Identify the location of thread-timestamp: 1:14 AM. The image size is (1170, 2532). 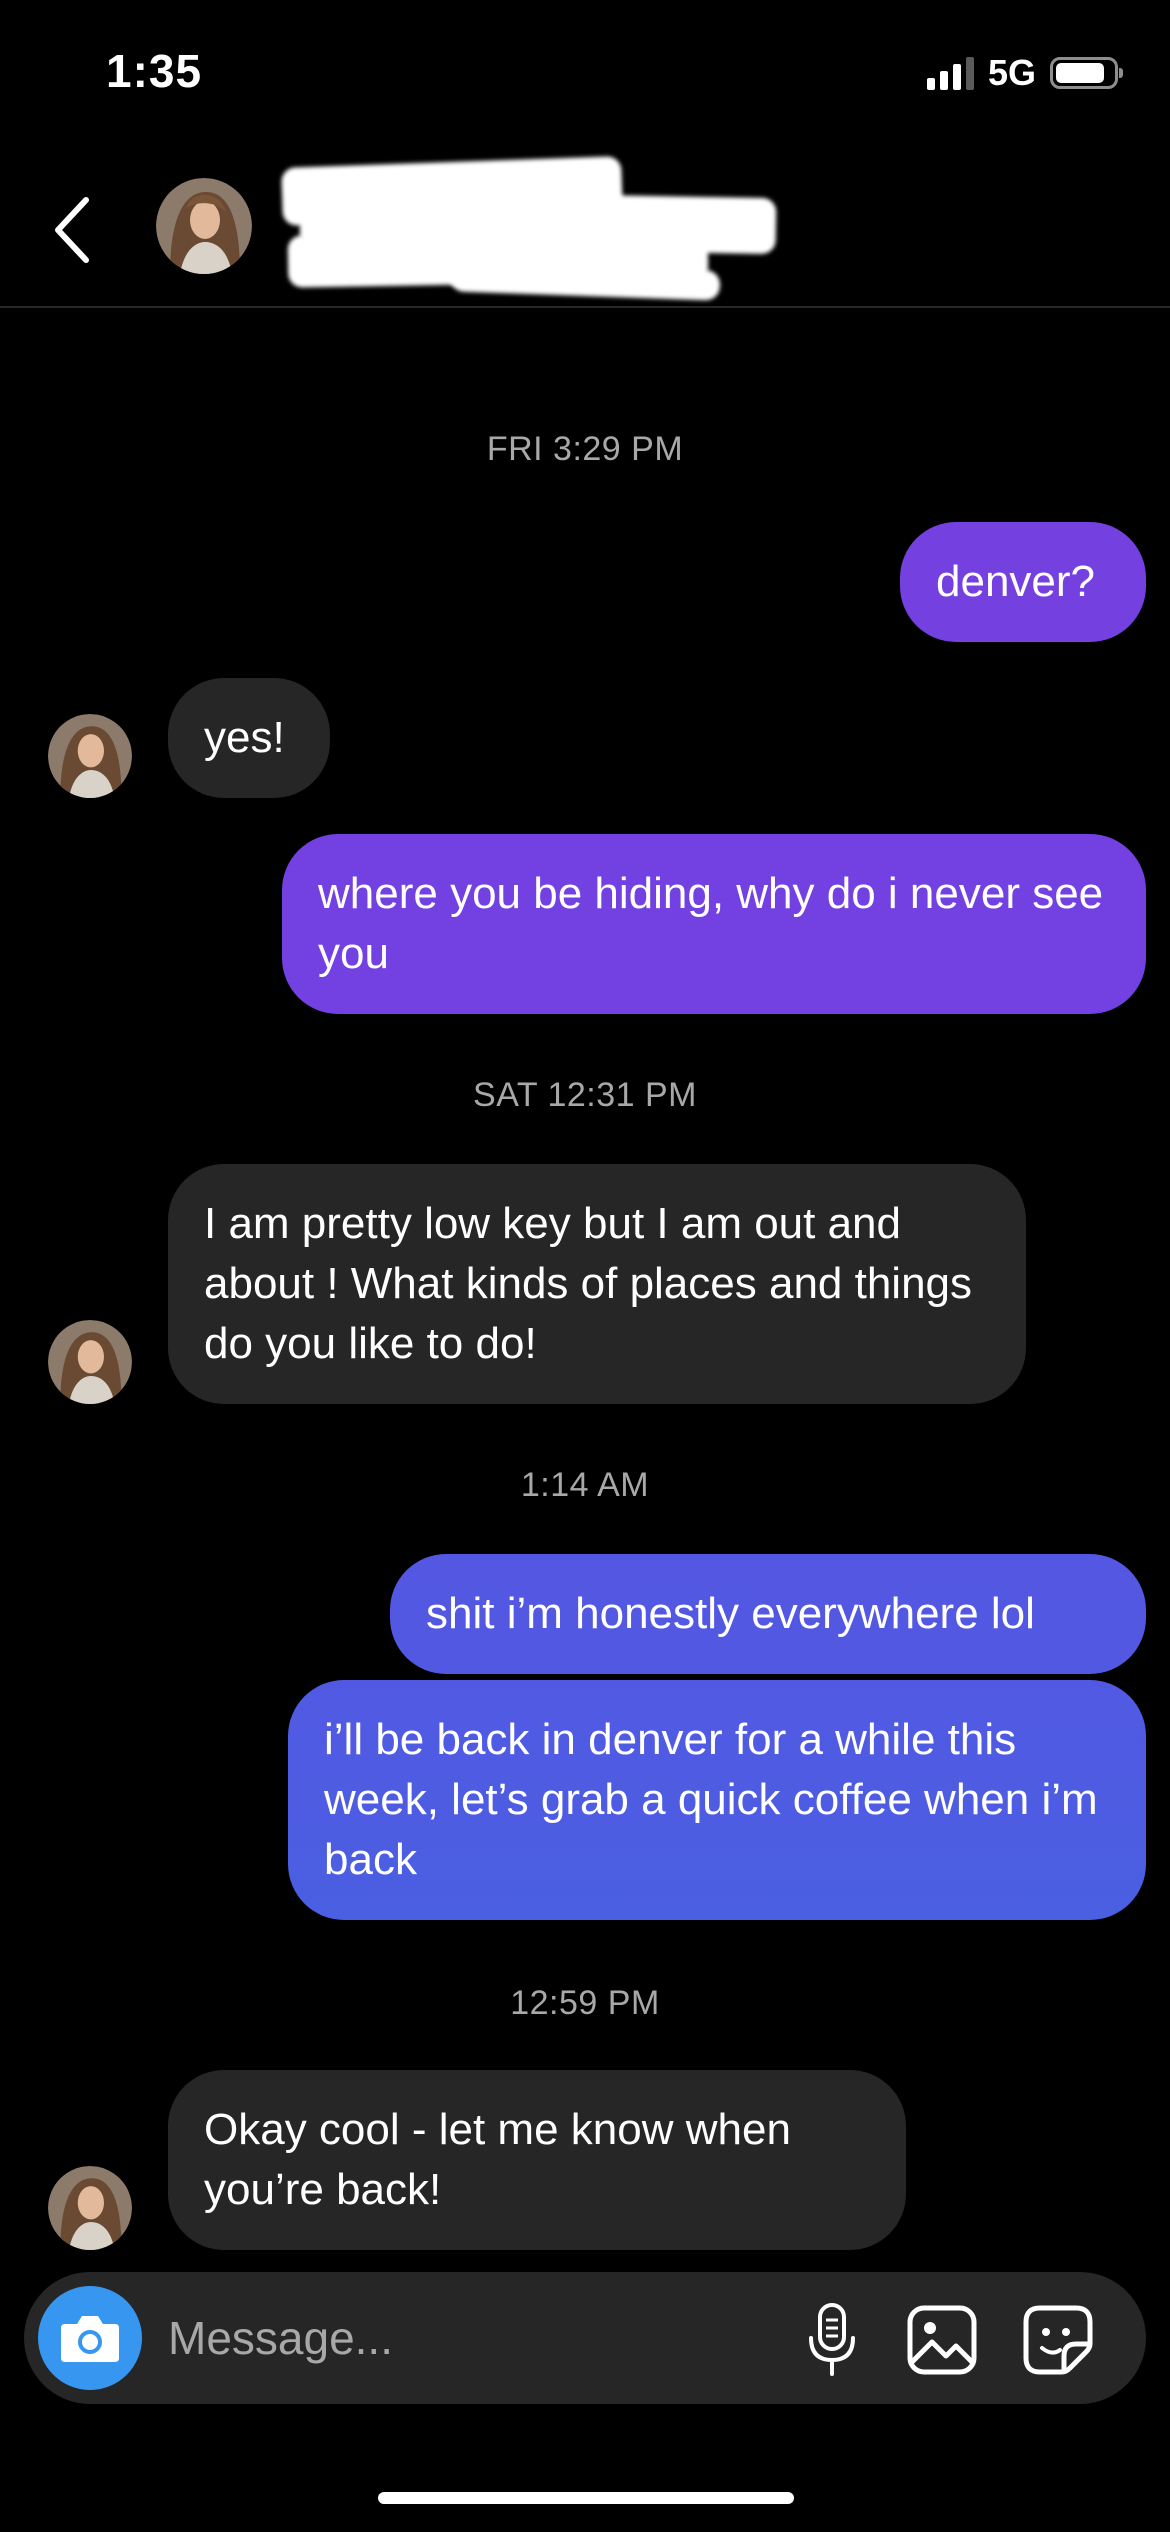
(585, 1485).